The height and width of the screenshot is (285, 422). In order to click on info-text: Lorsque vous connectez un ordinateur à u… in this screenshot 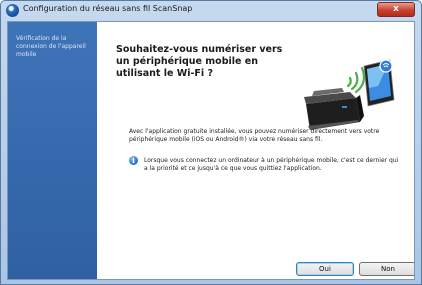, I will do `click(271, 164)`.